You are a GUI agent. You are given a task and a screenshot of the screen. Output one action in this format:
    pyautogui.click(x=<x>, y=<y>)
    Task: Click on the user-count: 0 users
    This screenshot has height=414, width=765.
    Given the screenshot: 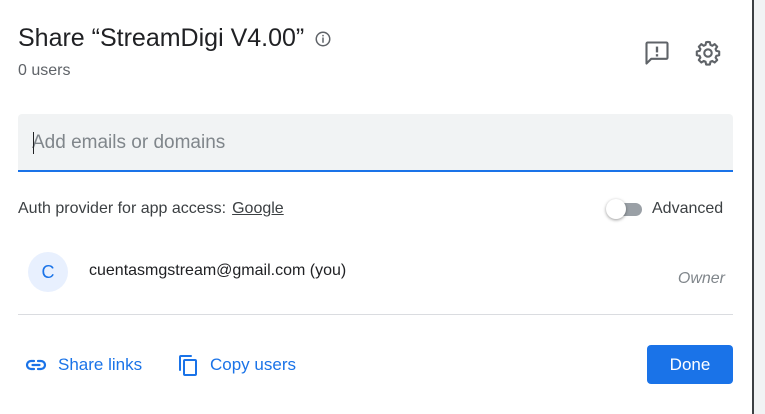 What is the action you would take?
    pyautogui.click(x=44, y=70)
    